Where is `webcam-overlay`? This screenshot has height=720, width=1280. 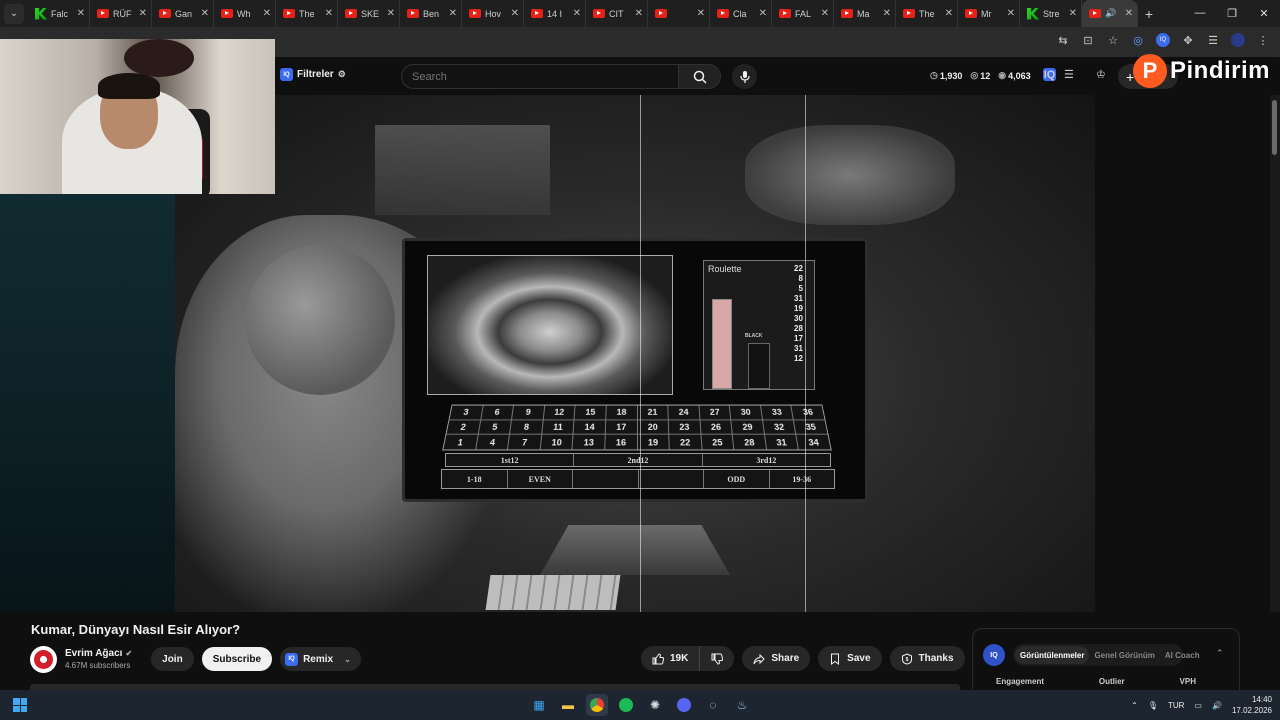 webcam-overlay is located at coordinates (137, 116).